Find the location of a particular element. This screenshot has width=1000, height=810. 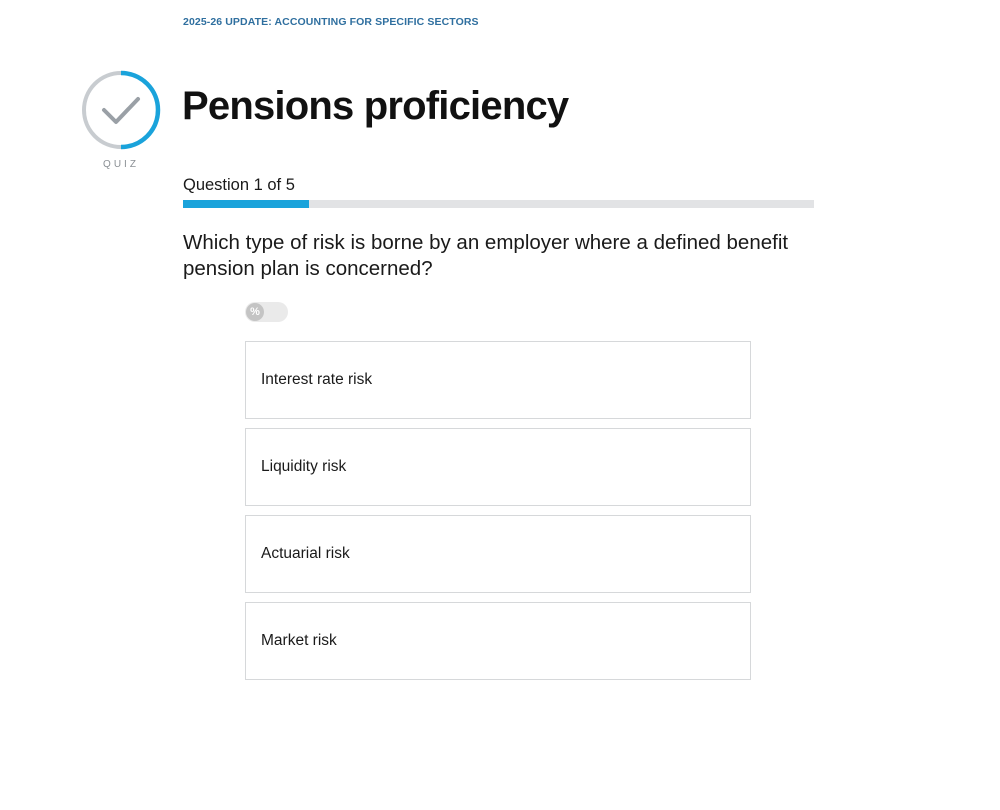

checkmark-icon is located at coordinates (121, 110).